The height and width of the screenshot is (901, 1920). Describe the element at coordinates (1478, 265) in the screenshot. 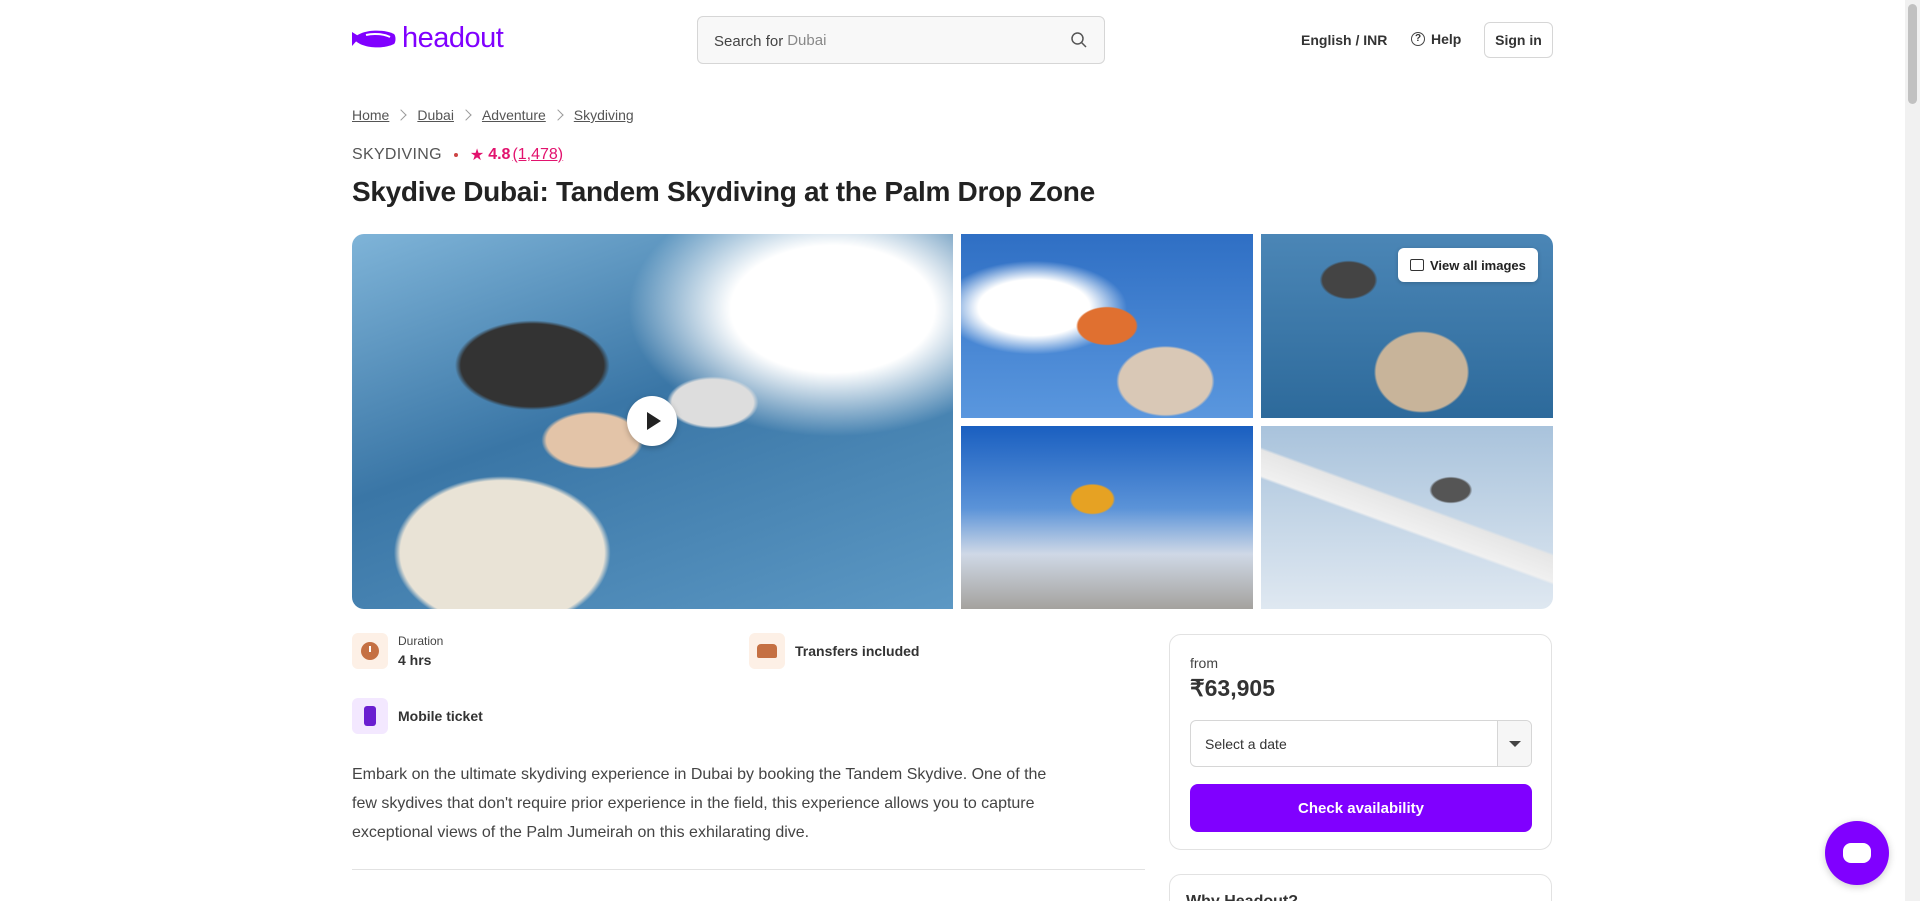

I see `view-all-label: View all images` at that location.